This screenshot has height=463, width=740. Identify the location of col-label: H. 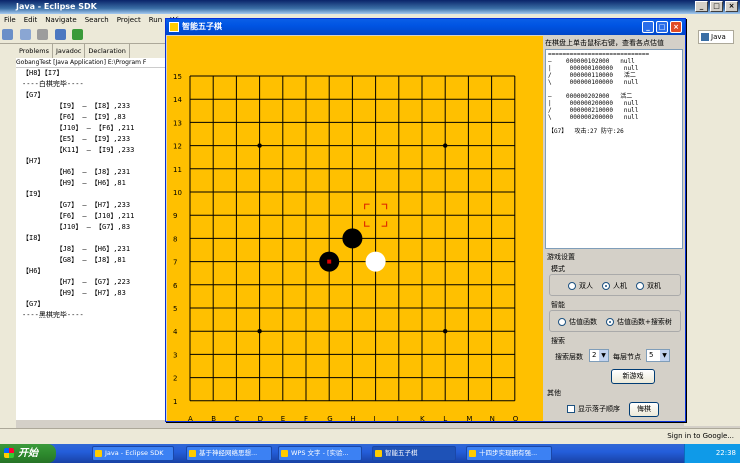
(352, 418).